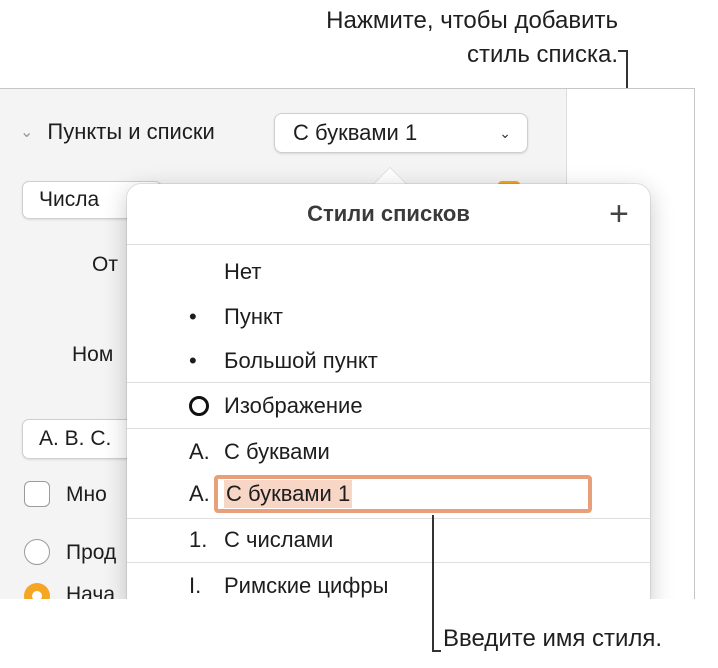 The image size is (718, 668). Describe the element at coordinates (553, 638) in the screenshot. I see `enter-name-callout: Введите имя стиля.` at that location.